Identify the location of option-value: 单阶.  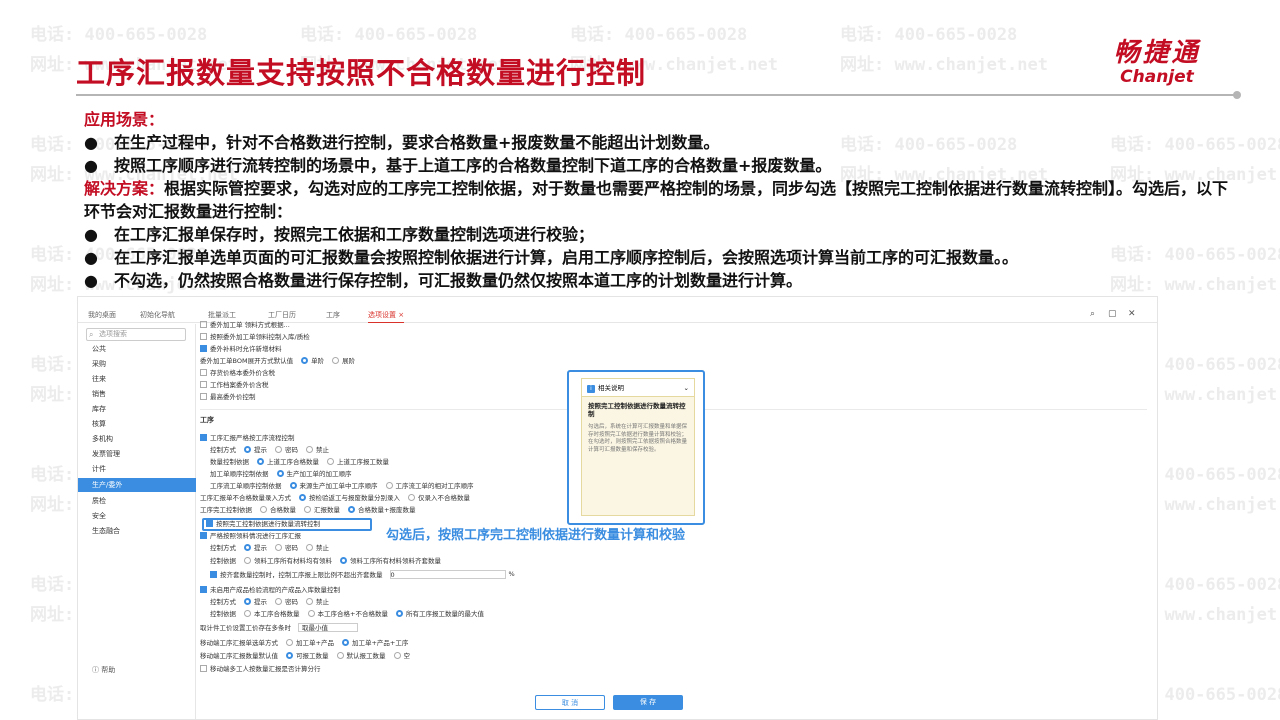
(318, 361).